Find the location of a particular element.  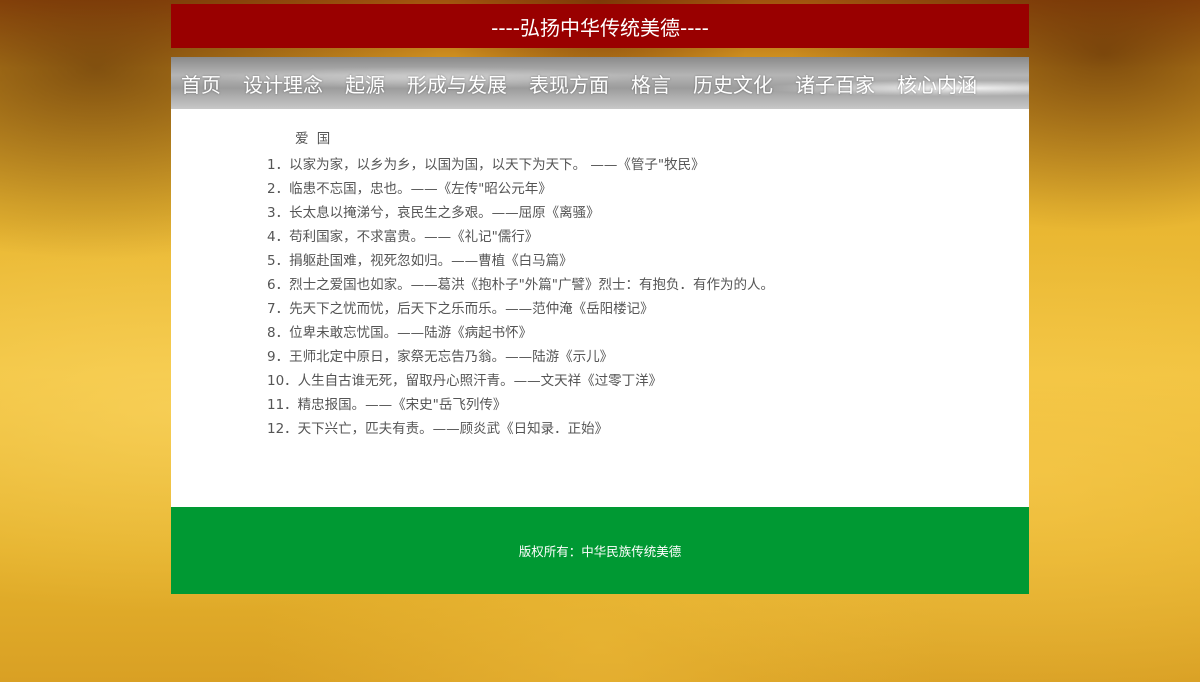

quote-item: 4．苟利国家，不求富贵。——《礼记"儒行》 is located at coordinates (403, 237).